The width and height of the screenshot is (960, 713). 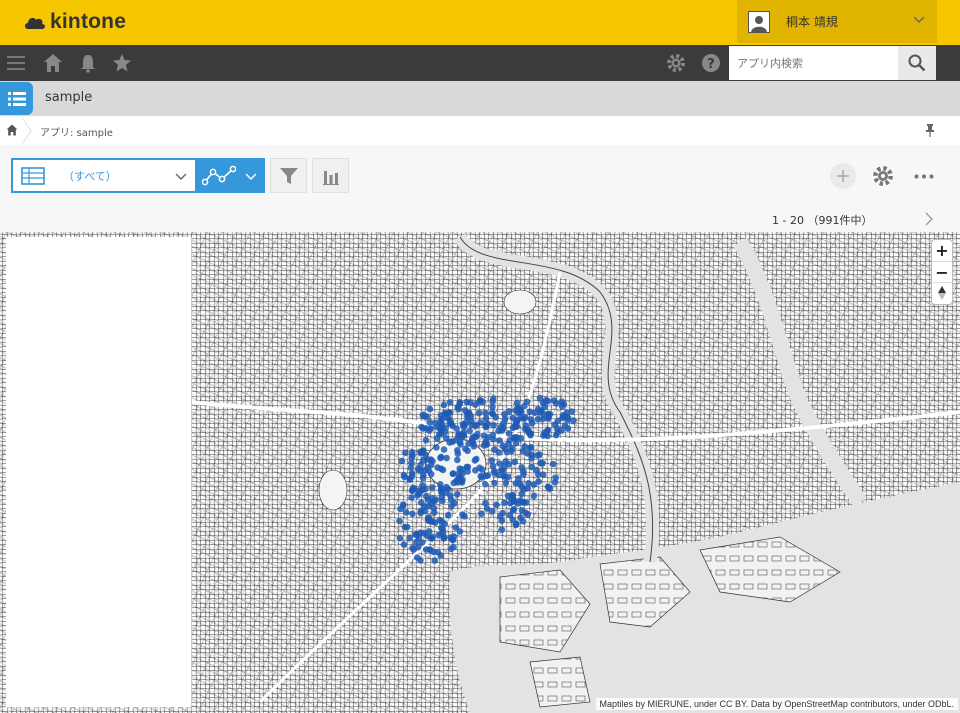 What do you see at coordinates (99, 472) in the screenshot?
I see `record-list-panel` at bounding box center [99, 472].